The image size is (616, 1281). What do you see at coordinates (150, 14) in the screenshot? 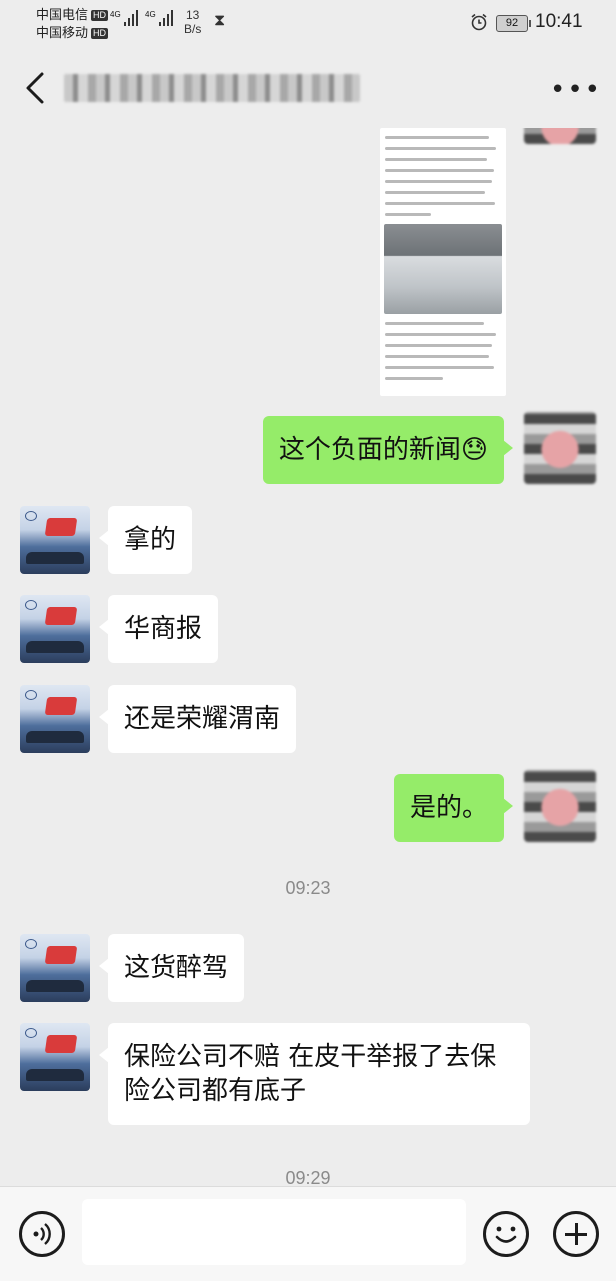
I see `network-type-2: 4G` at bounding box center [150, 14].